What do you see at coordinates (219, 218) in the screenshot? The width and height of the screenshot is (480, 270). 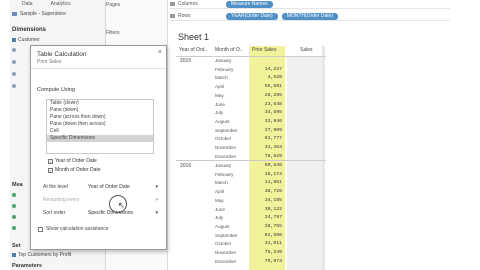 I see `month-label: July` at bounding box center [219, 218].